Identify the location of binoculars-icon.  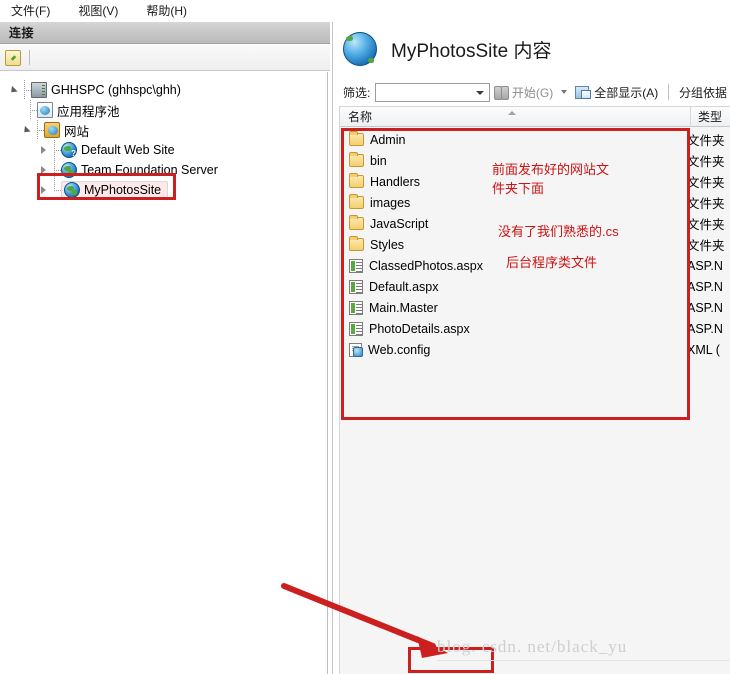
(501, 93).